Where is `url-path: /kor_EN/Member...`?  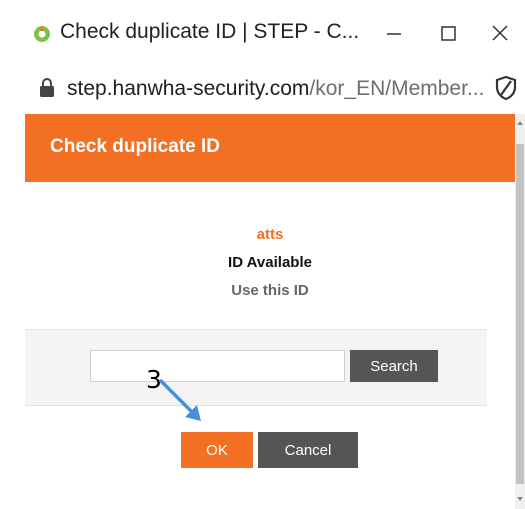
url-path: /kor_EN/Member... is located at coordinates (397, 88).